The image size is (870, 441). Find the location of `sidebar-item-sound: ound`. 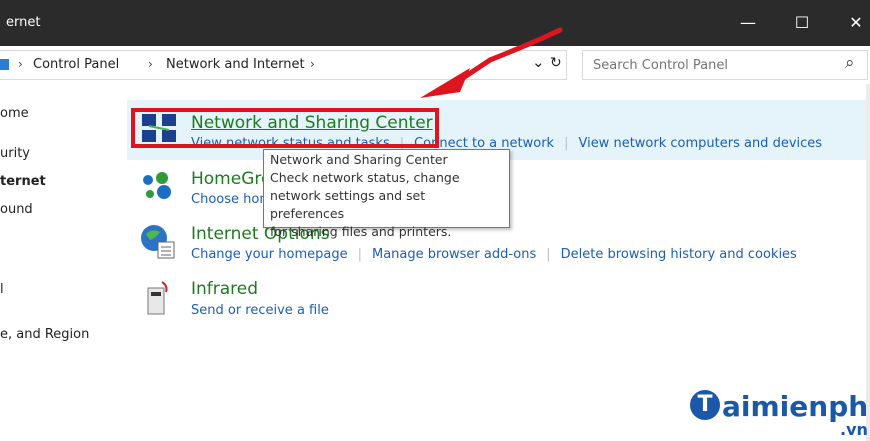

sidebar-item-sound: ound is located at coordinates (16, 209).